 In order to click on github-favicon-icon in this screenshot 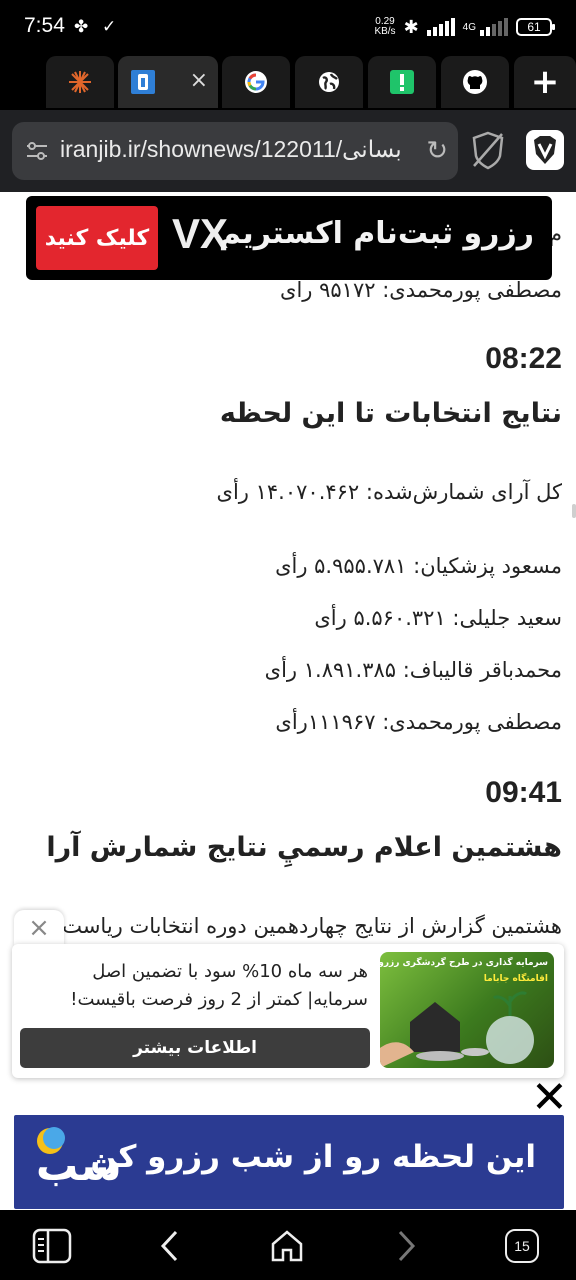, I will do `click(475, 82)`.